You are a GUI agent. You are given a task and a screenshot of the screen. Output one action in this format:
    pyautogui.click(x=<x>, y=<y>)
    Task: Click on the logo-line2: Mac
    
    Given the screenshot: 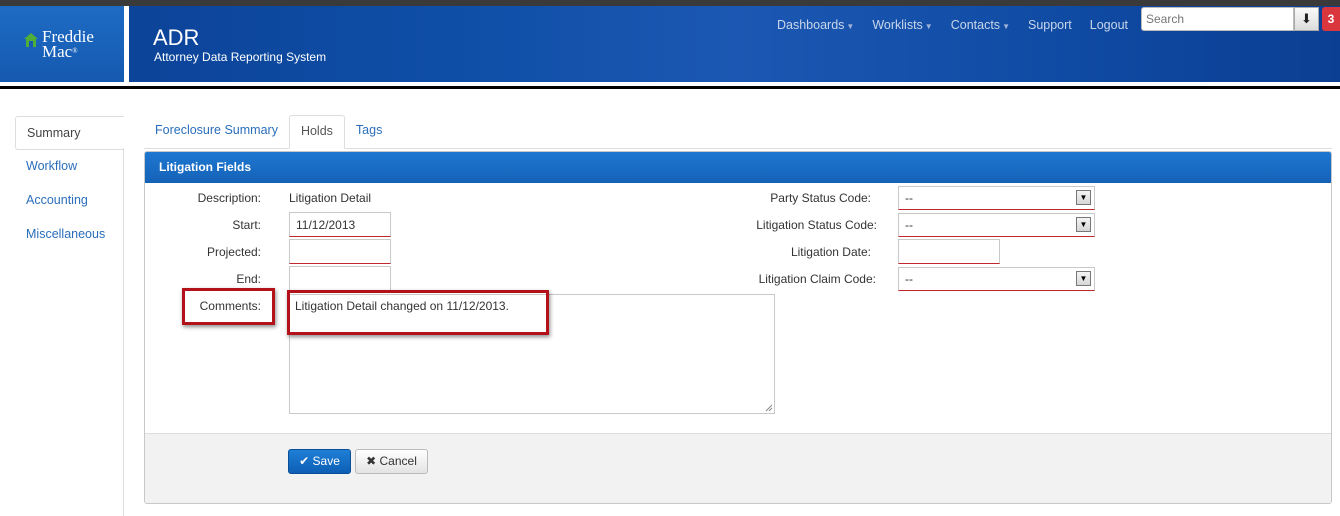 What is the action you would take?
    pyautogui.click(x=57, y=51)
    